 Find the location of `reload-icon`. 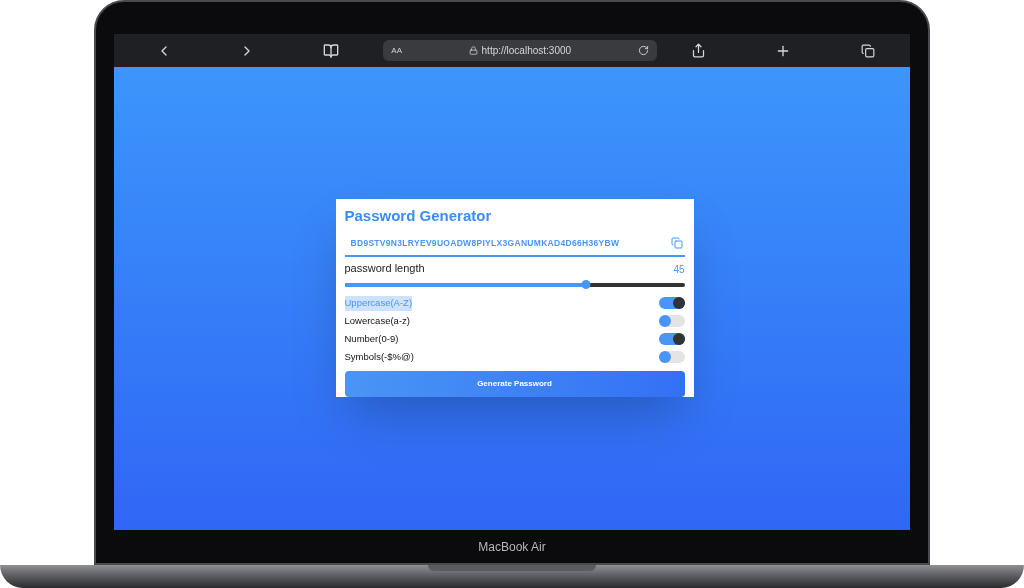

reload-icon is located at coordinates (643, 50).